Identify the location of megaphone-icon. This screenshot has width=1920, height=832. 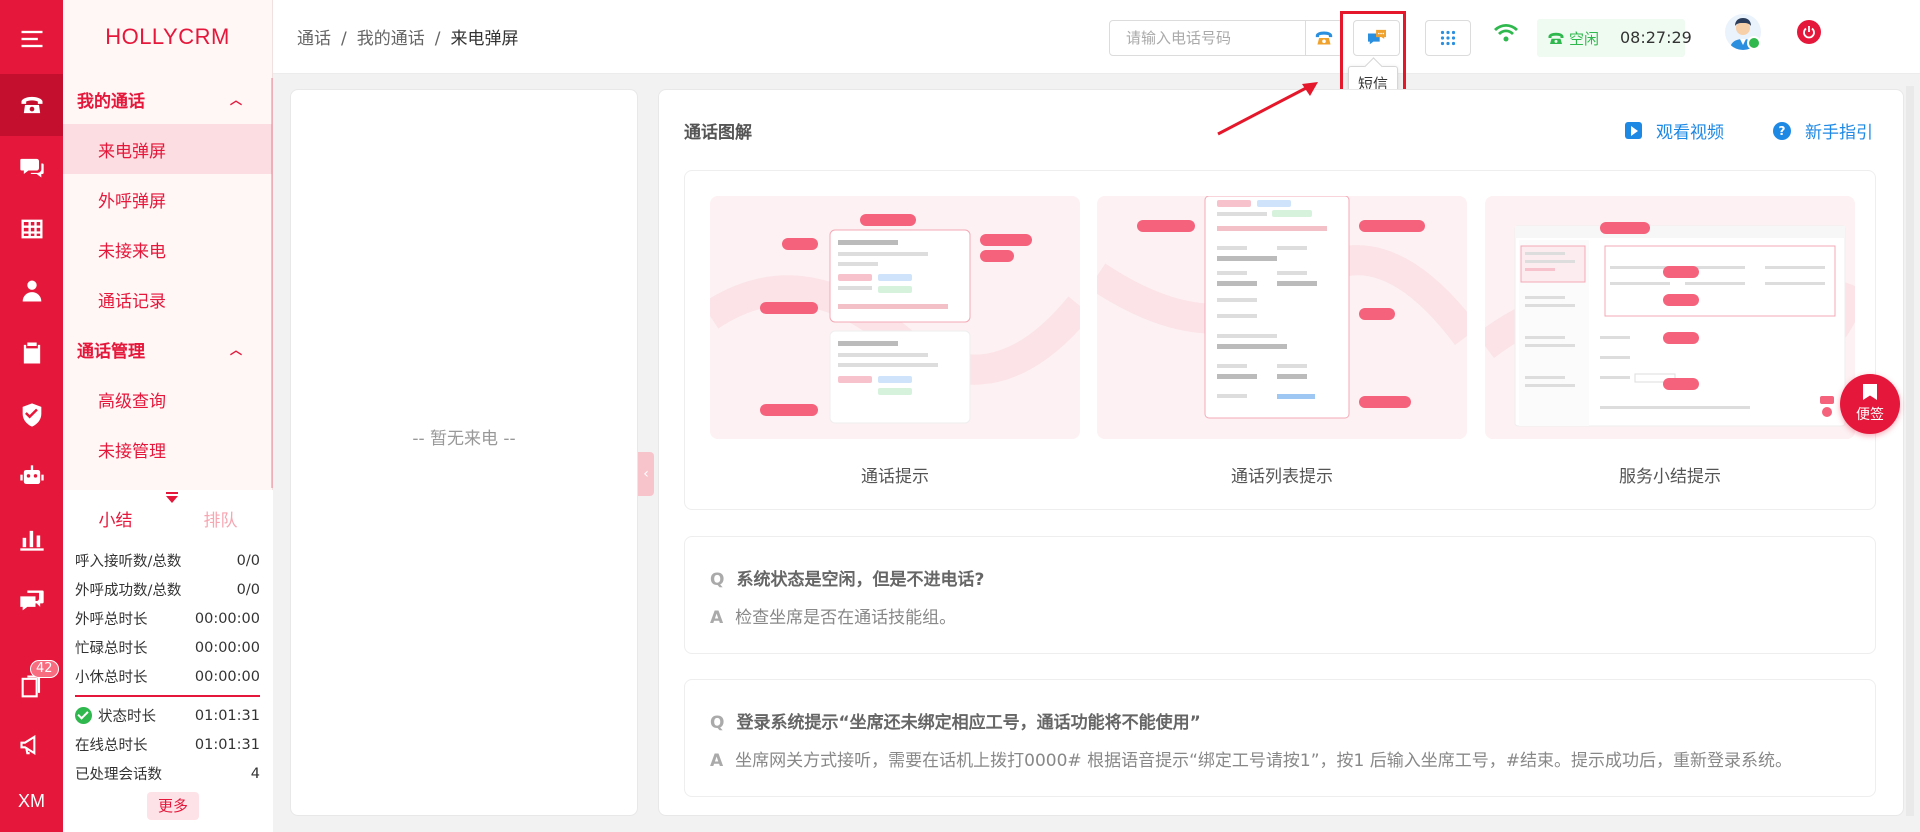
(31, 745).